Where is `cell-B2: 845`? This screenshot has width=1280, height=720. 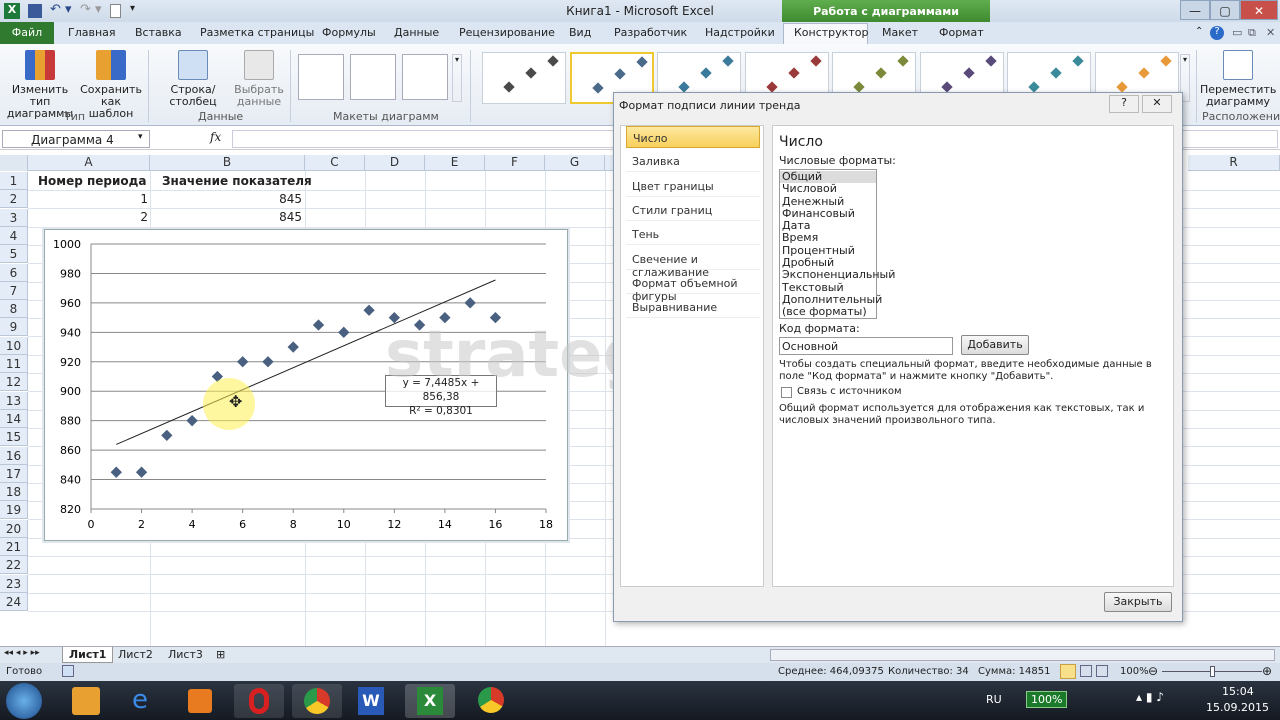
cell-B2: 845 is located at coordinates (226, 199).